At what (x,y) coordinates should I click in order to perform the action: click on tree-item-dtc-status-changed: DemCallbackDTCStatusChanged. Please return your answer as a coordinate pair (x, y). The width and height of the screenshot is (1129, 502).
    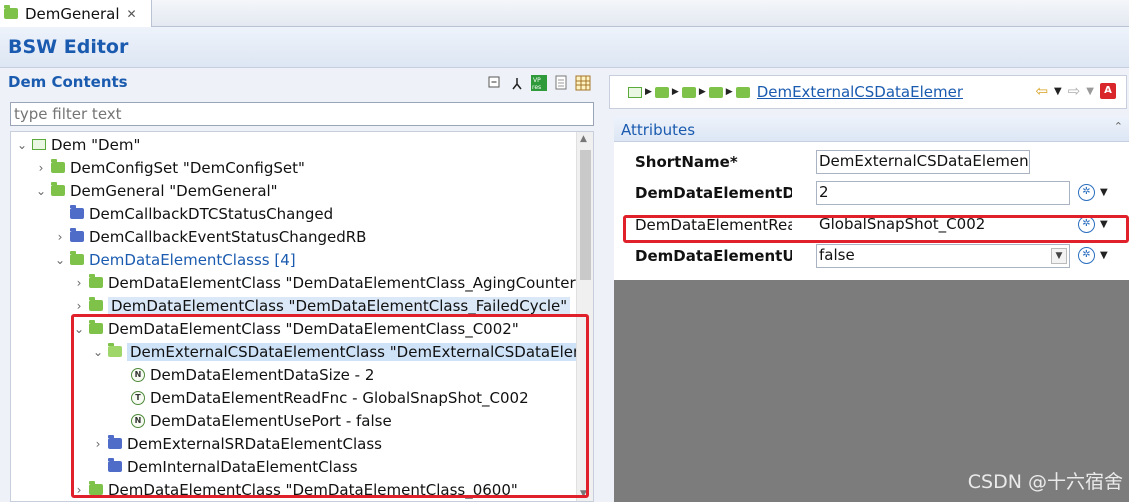
    Looking at the image, I should click on (294, 213).